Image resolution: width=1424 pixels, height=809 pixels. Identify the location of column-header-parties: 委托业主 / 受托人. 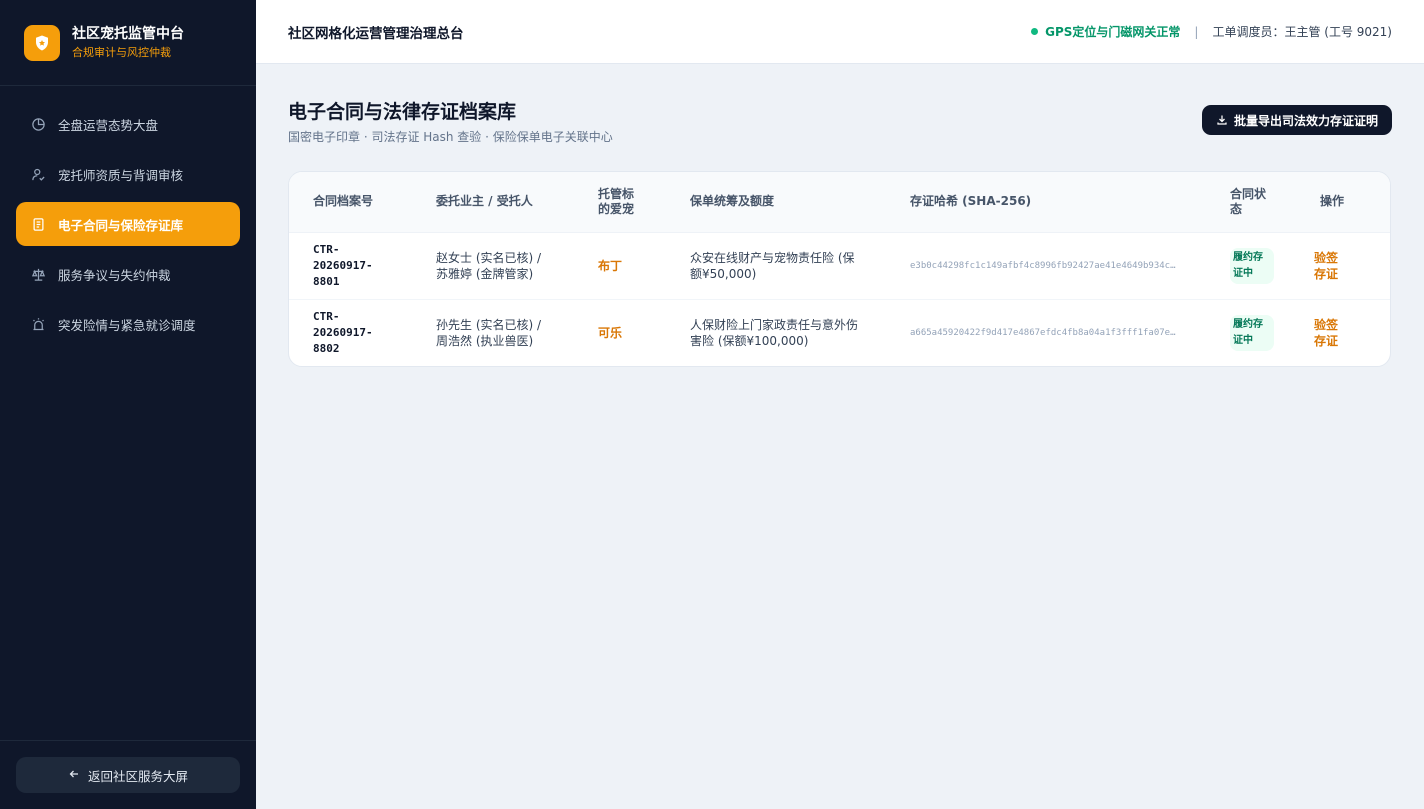
(505, 202).